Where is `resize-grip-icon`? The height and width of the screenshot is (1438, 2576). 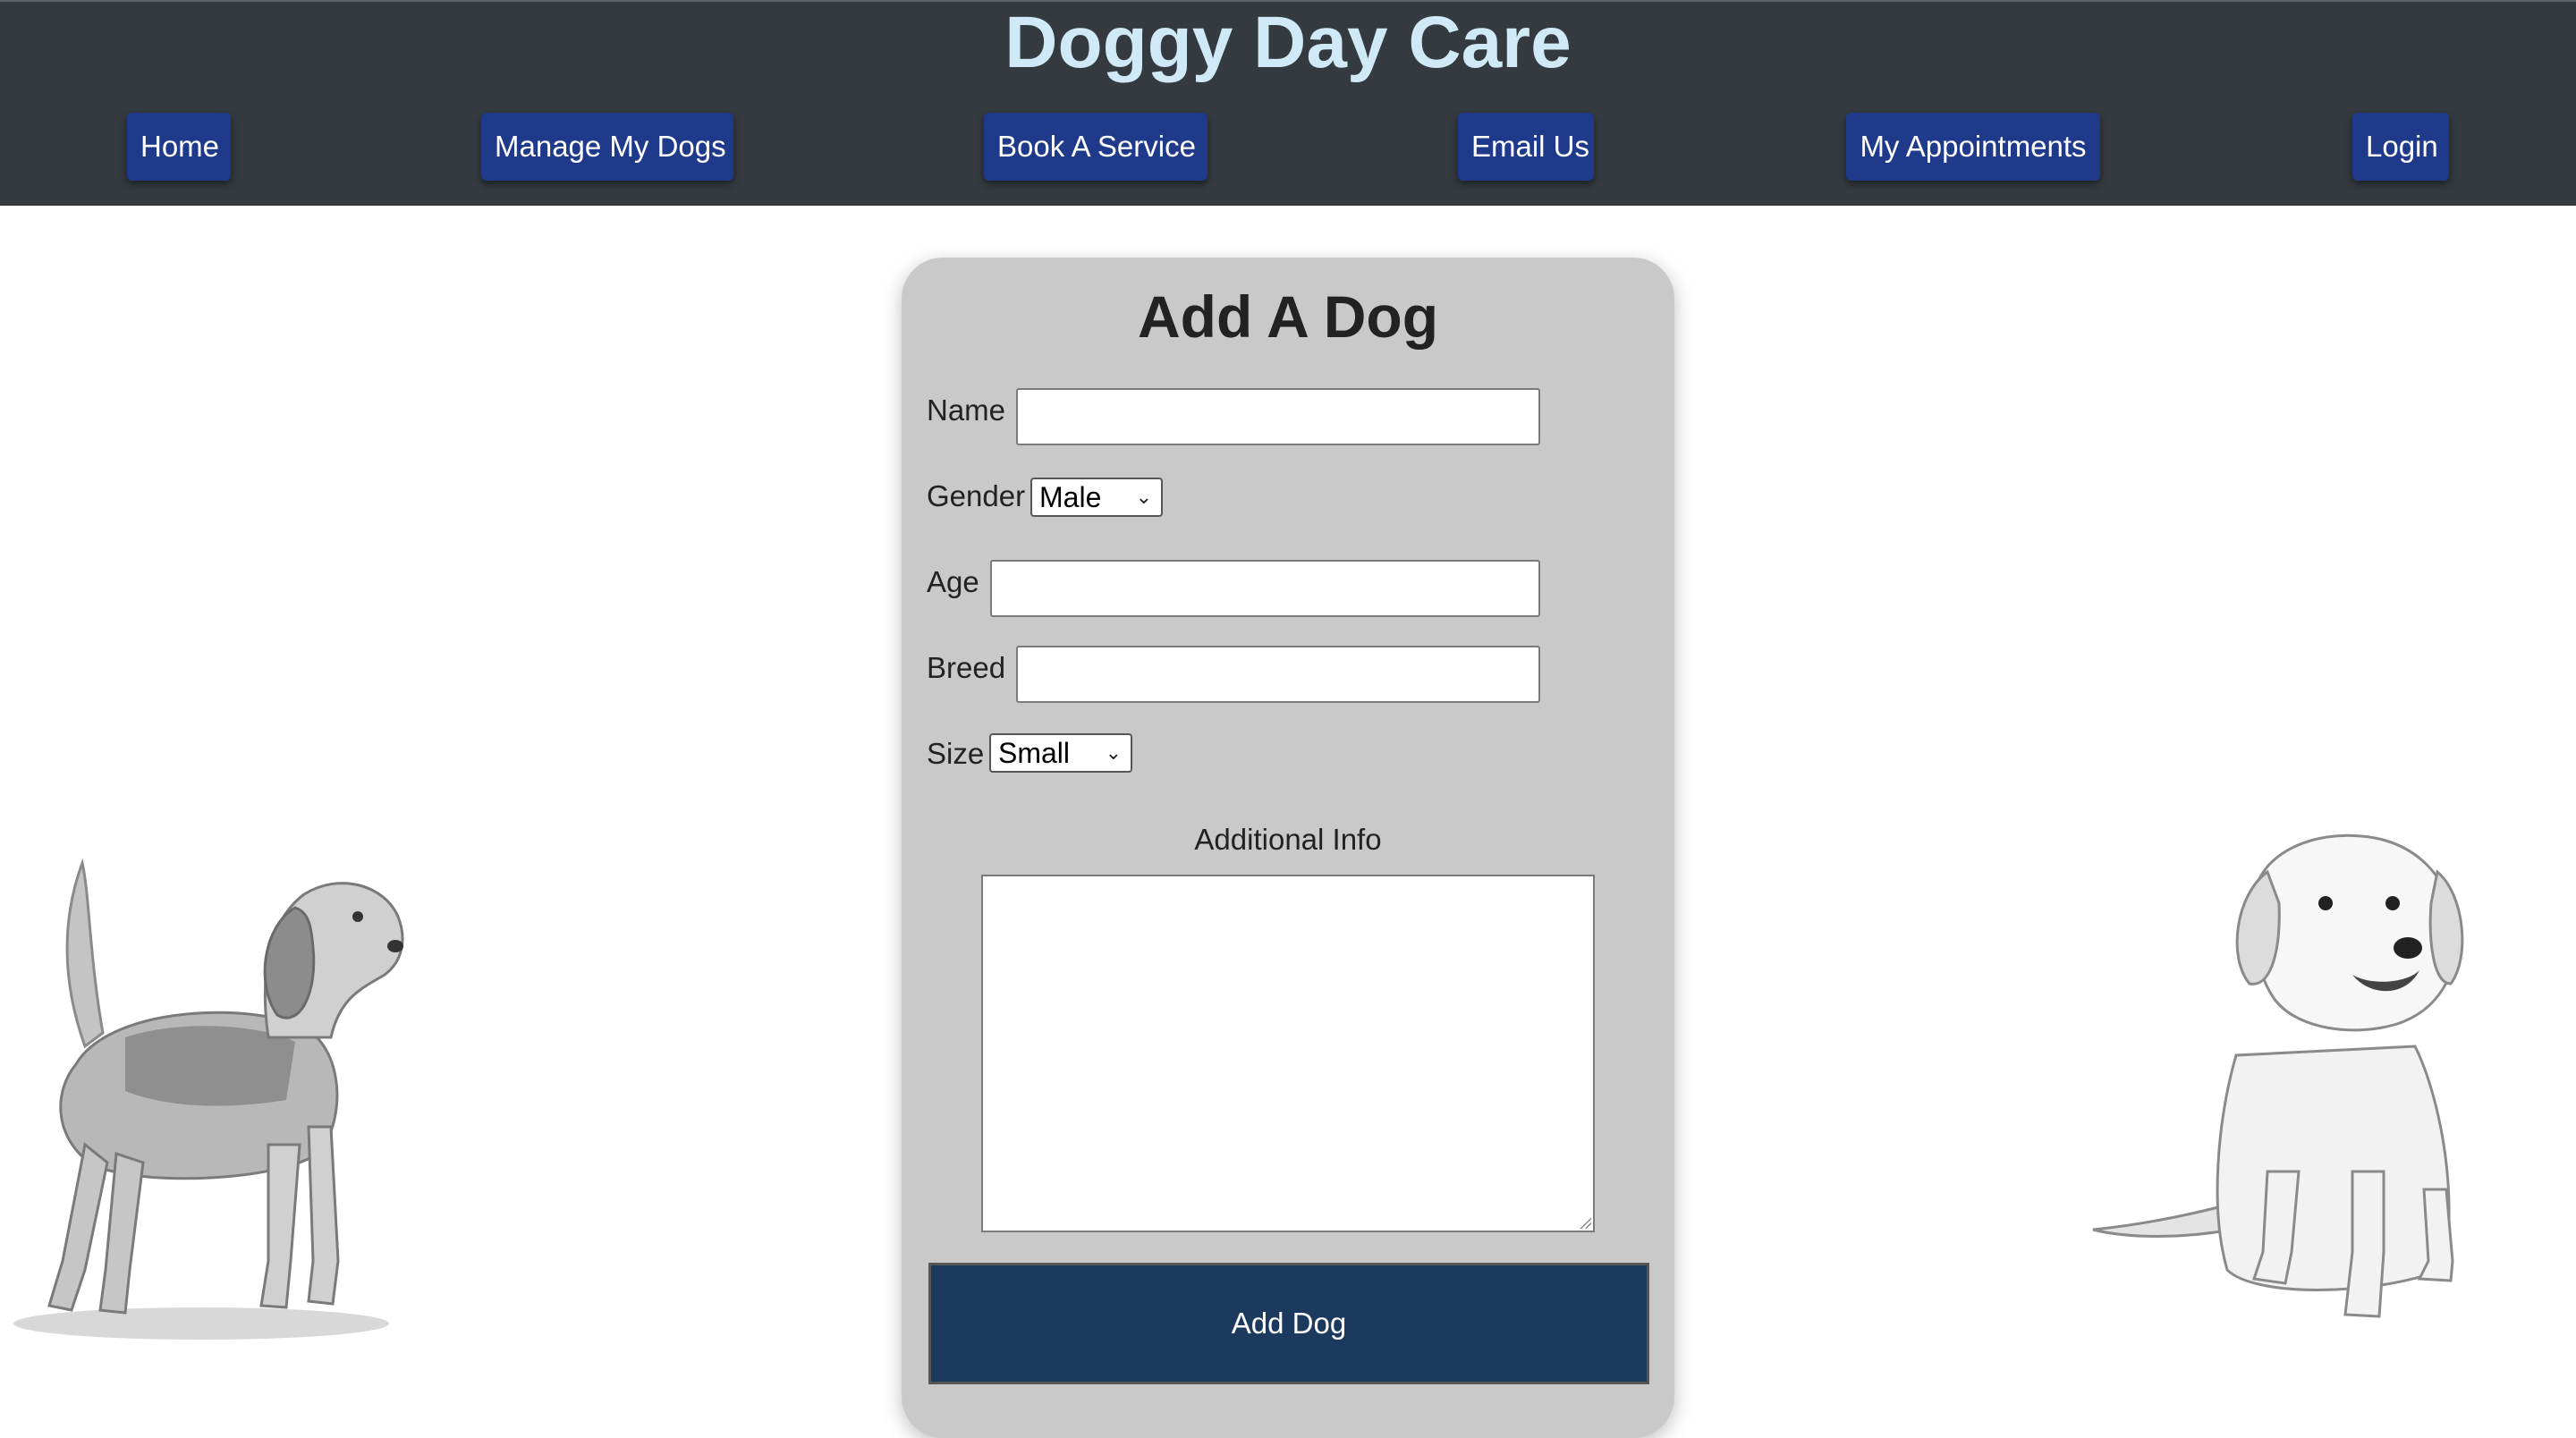 resize-grip-icon is located at coordinates (1585, 1222).